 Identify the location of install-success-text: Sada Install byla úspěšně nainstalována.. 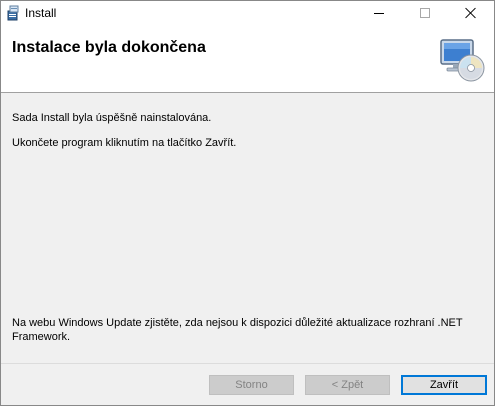
(112, 118).